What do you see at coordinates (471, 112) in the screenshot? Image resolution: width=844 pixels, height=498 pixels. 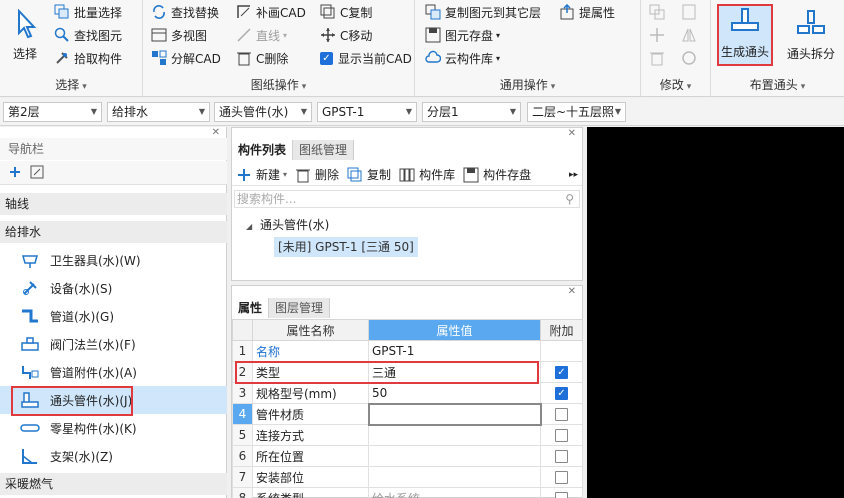 I see `layer-select: 分层1 ▼` at bounding box center [471, 112].